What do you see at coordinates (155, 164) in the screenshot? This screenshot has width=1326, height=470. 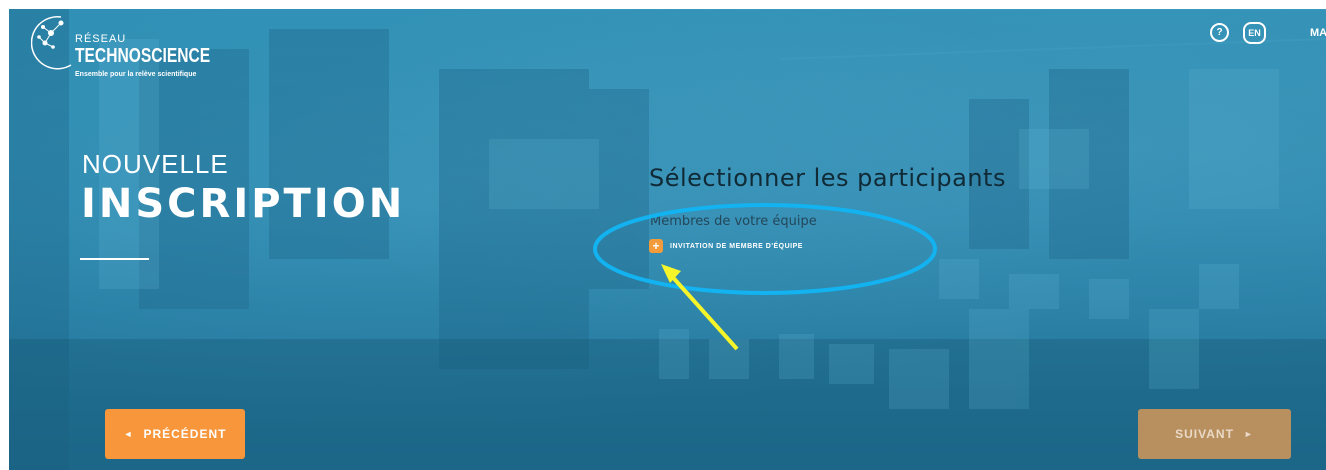 I see `page-title-small: NOUVELLE` at bounding box center [155, 164].